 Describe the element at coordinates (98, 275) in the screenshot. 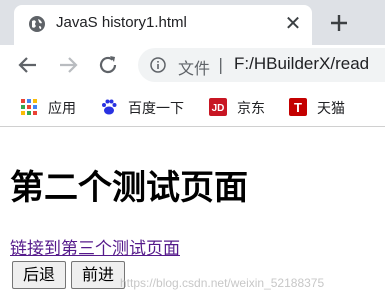

I see `forward-button: 前进` at that location.